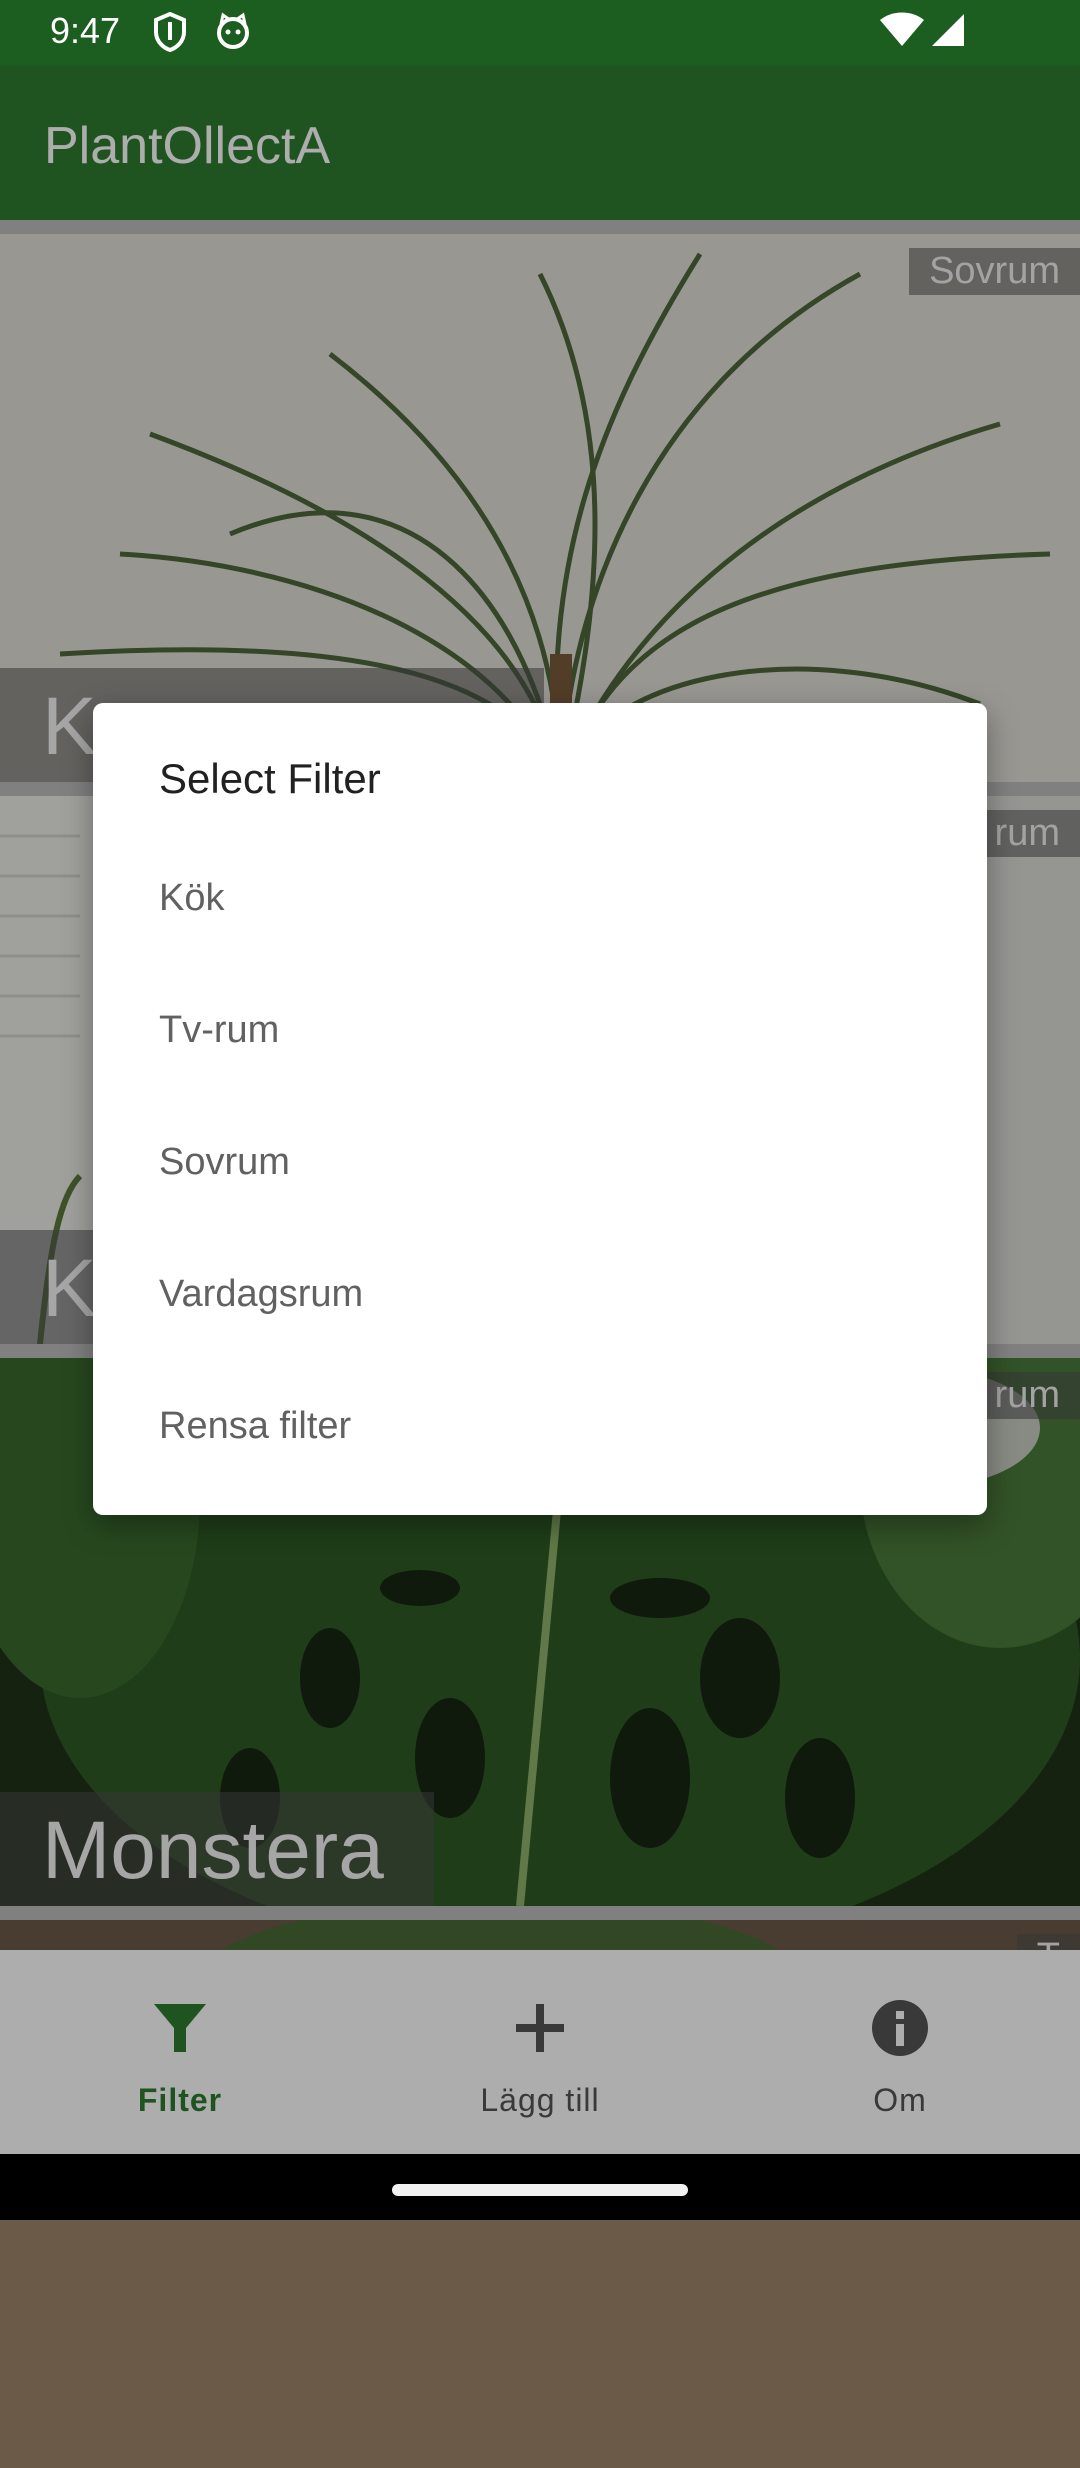  Describe the element at coordinates (948, 30) in the screenshot. I see `cellular-signal-icon` at that location.